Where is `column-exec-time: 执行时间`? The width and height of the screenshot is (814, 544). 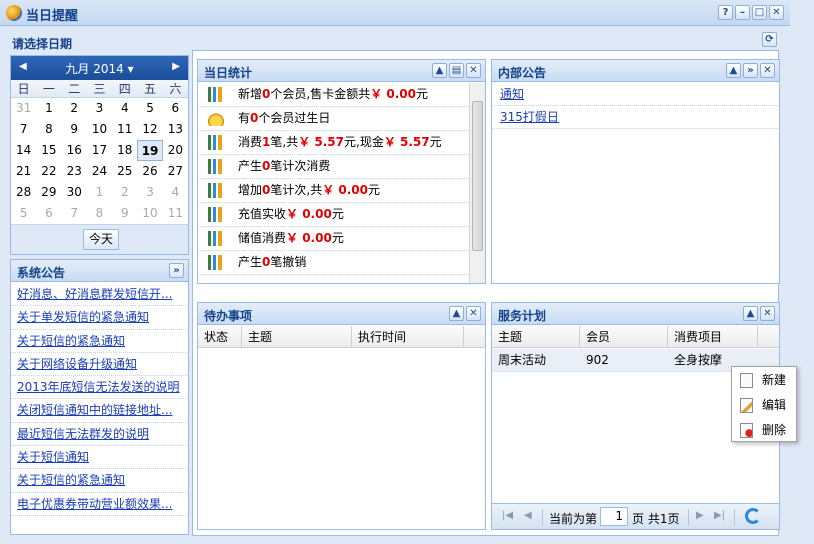 column-exec-time: 执行时间 is located at coordinates (408, 337).